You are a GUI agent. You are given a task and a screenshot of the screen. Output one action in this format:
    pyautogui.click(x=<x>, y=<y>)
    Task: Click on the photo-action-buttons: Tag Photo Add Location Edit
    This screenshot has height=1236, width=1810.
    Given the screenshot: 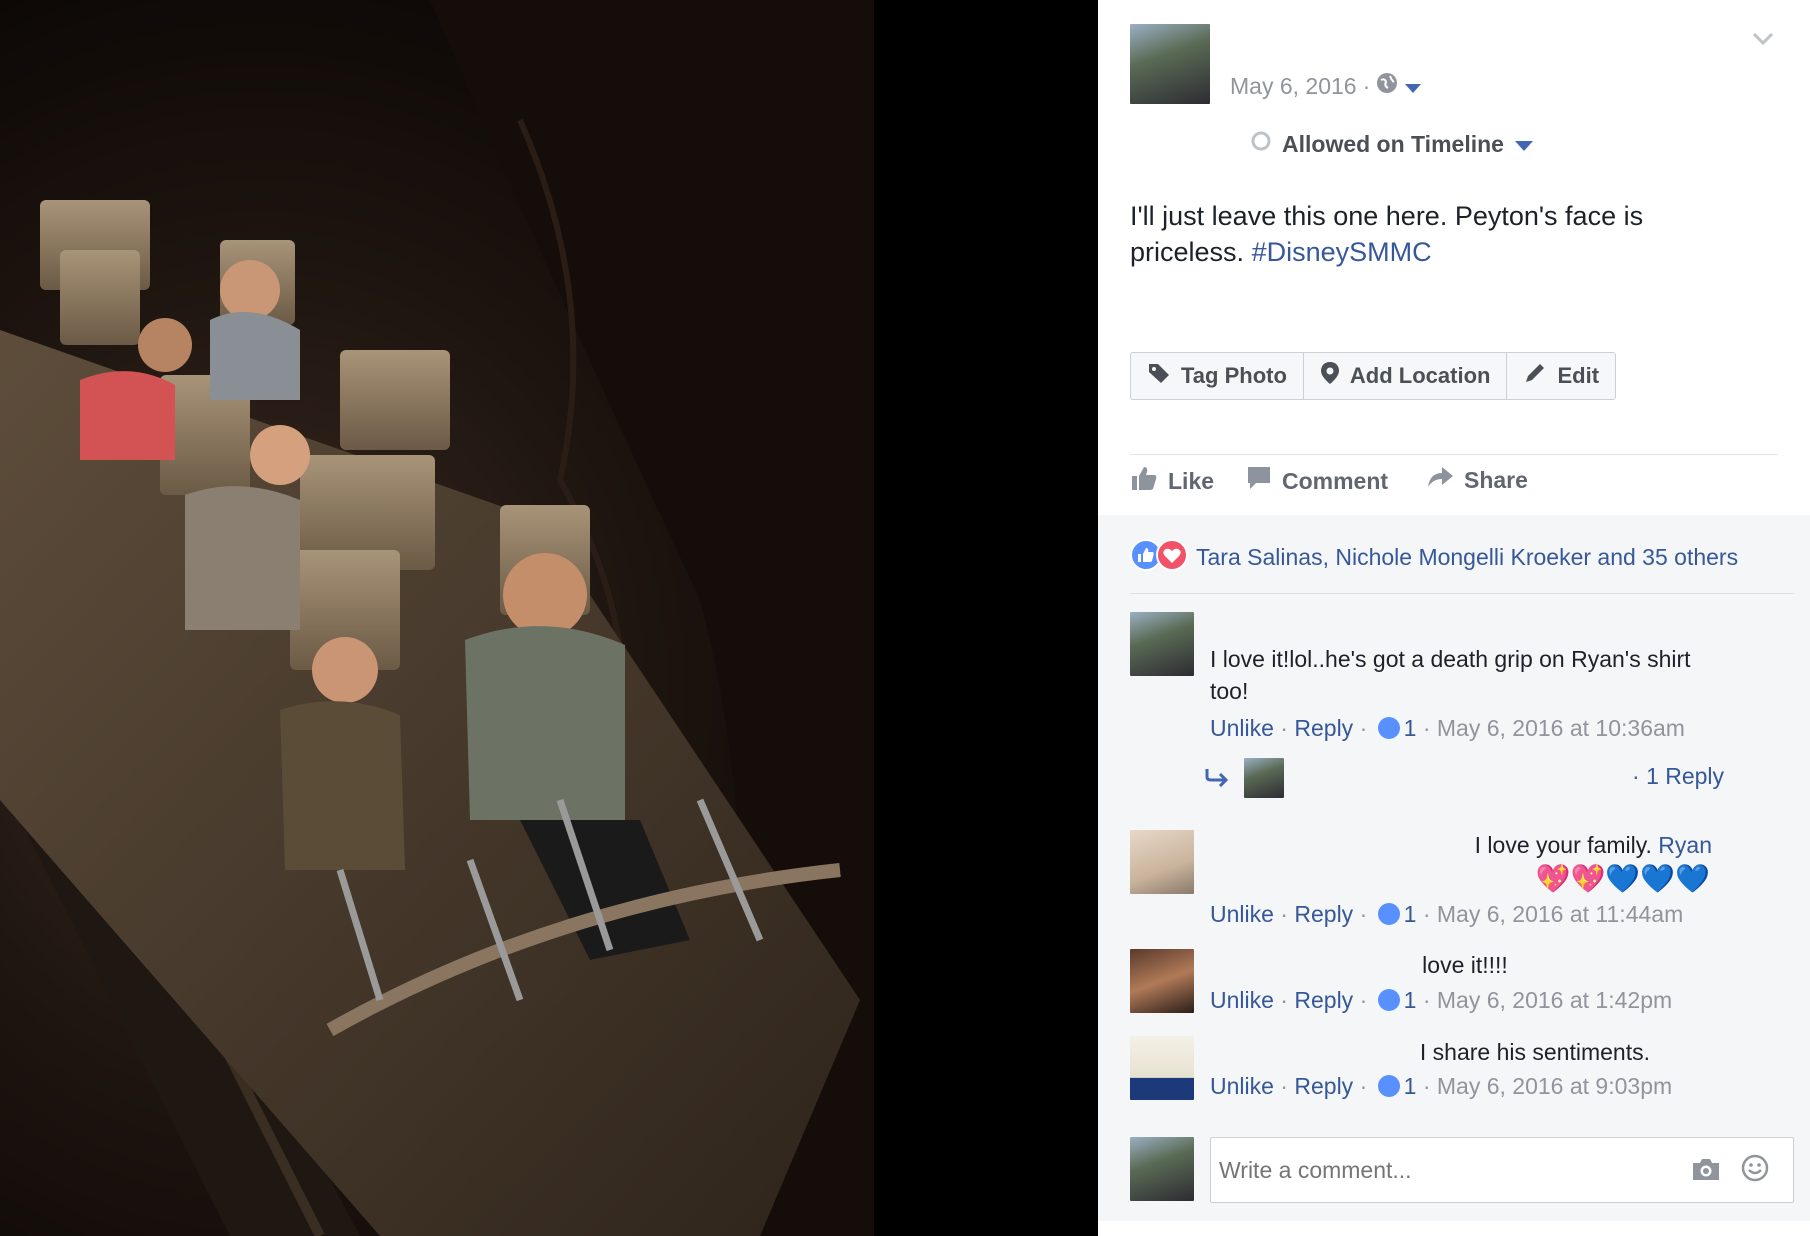 What is the action you would take?
    pyautogui.click(x=1373, y=376)
    